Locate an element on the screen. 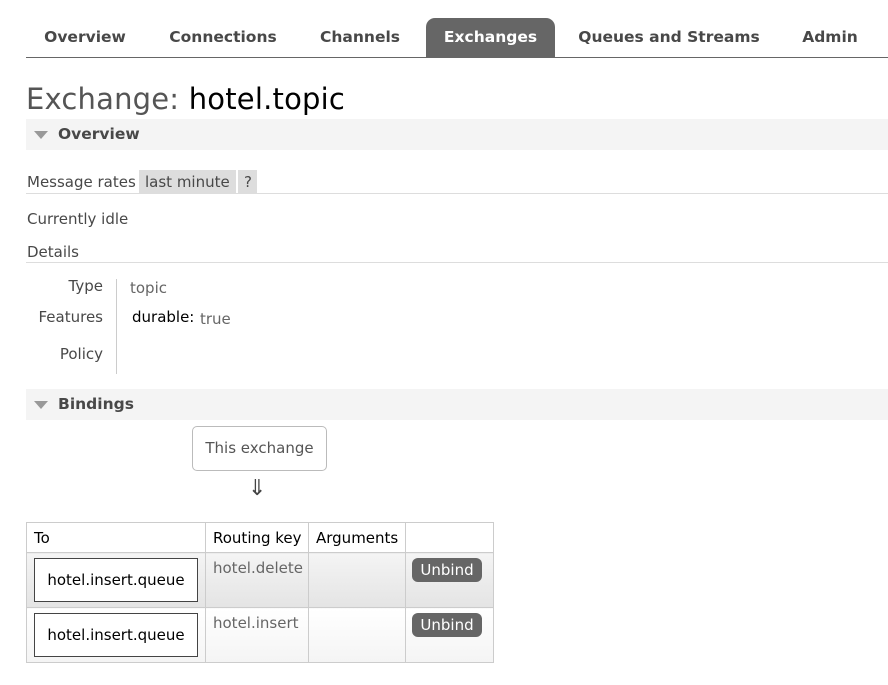 The height and width of the screenshot is (685, 888). column-header-actions is located at coordinates (449, 537).